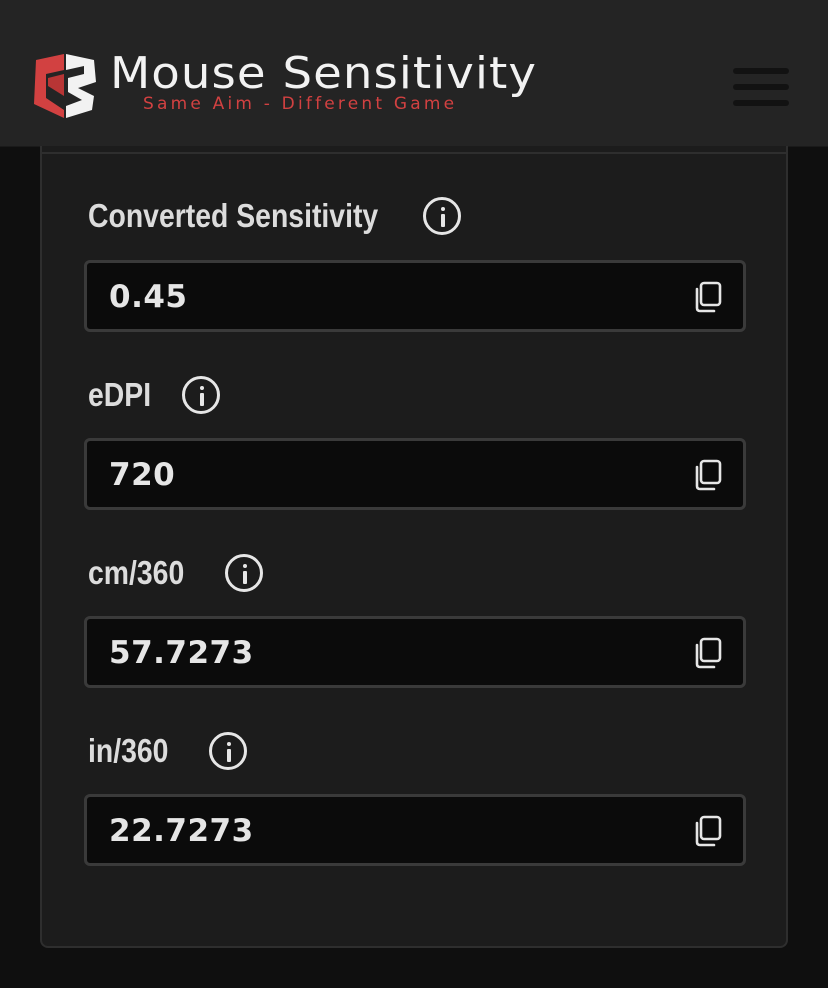  I want to click on converted-sensitivity-value: 0.45, so click(148, 297).